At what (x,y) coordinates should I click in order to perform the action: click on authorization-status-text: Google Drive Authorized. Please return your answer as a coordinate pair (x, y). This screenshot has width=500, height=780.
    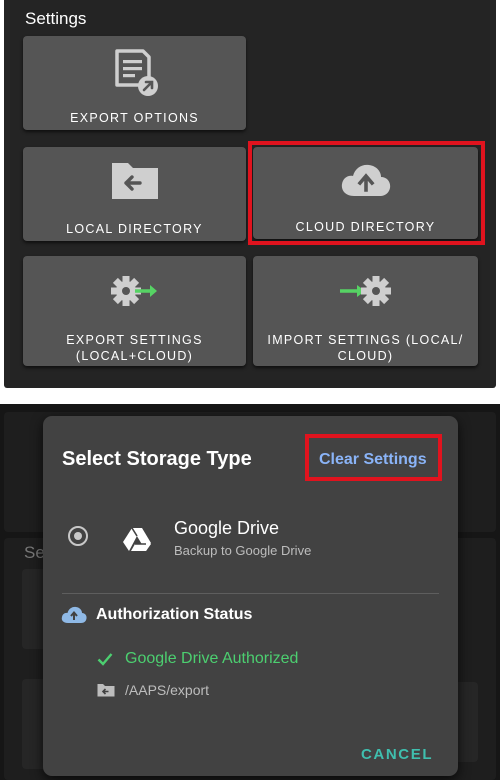
    Looking at the image, I should click on (212, 658).